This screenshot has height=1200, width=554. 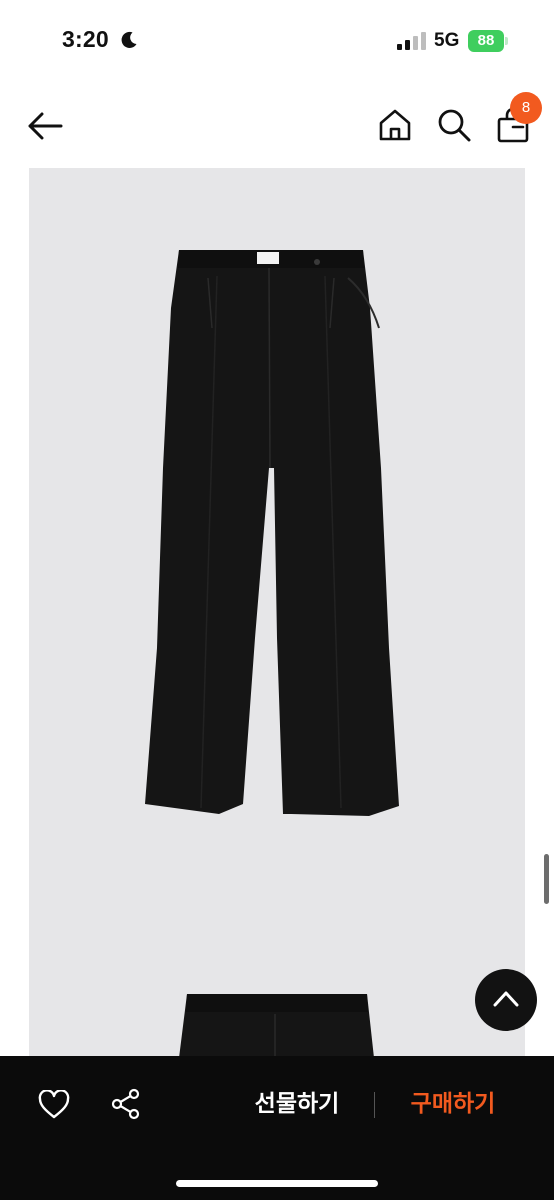 I want to click on moon-icon, so click(x=129, y=39).